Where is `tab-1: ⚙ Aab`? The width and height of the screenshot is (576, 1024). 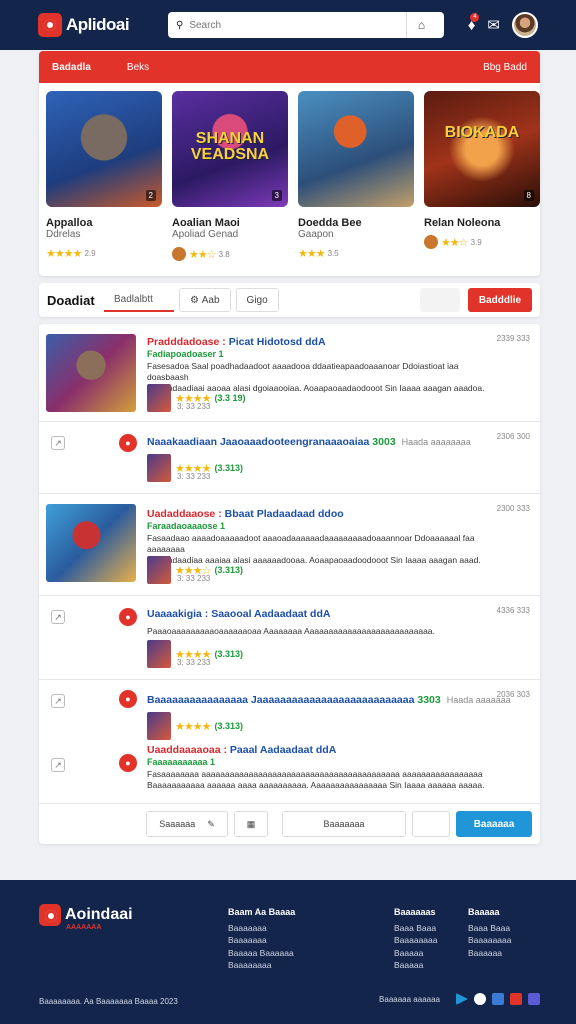 tab-1: ⚙ Aab is located at coordinates (205, 300).